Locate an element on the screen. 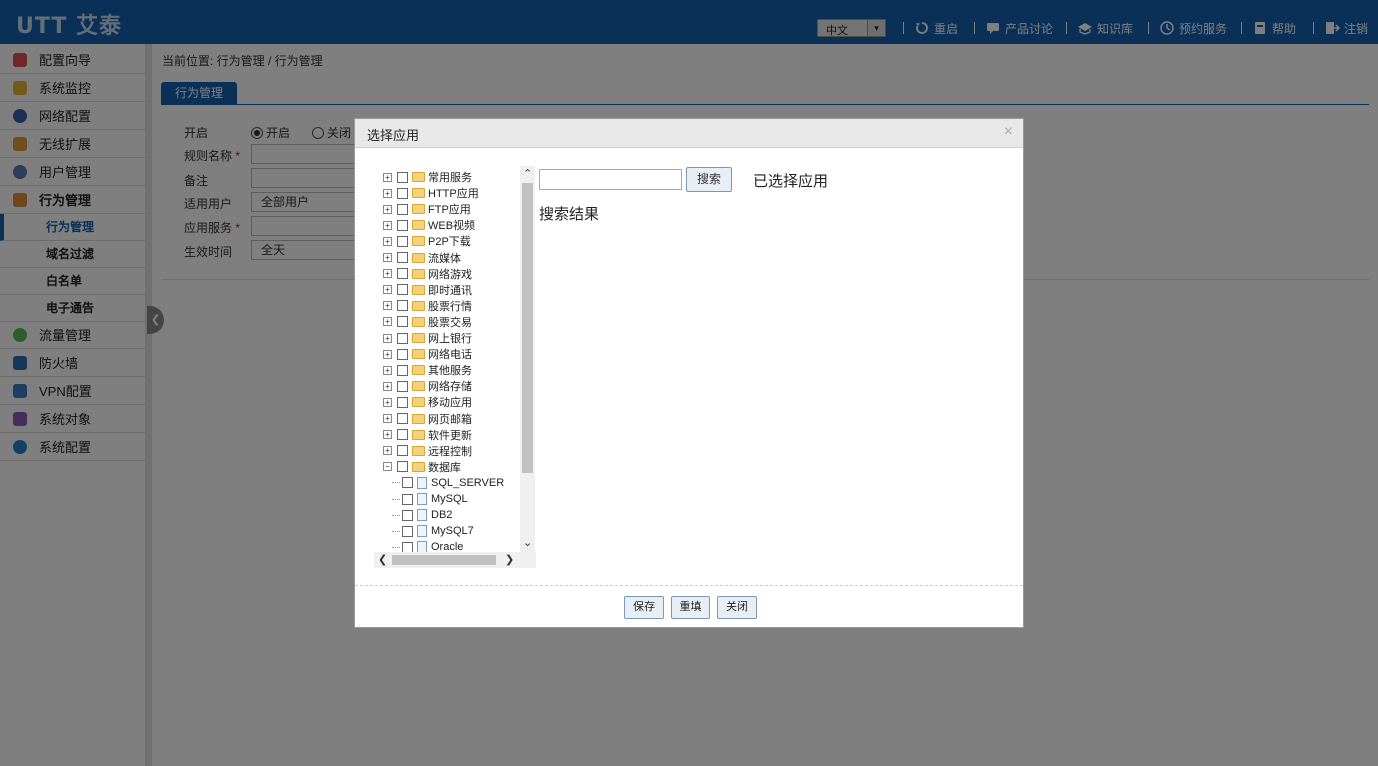 The width and height of the screenshot is (1378, 766). tree-group-node: + 其他服务 is located at coordinates (423, 370).